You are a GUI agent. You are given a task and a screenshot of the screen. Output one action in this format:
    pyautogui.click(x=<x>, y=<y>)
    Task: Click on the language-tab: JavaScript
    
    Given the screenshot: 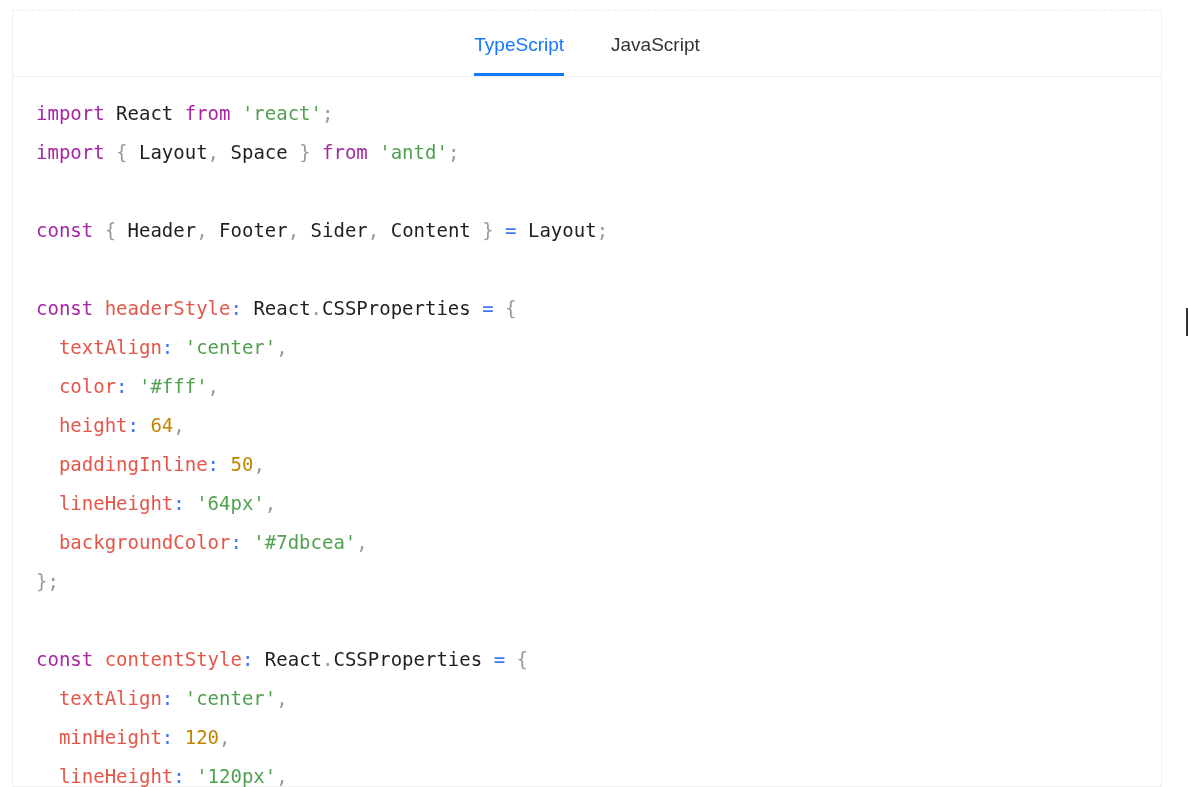 What is the action you would take?
    pyautogui.click(x=655, y=43)
    